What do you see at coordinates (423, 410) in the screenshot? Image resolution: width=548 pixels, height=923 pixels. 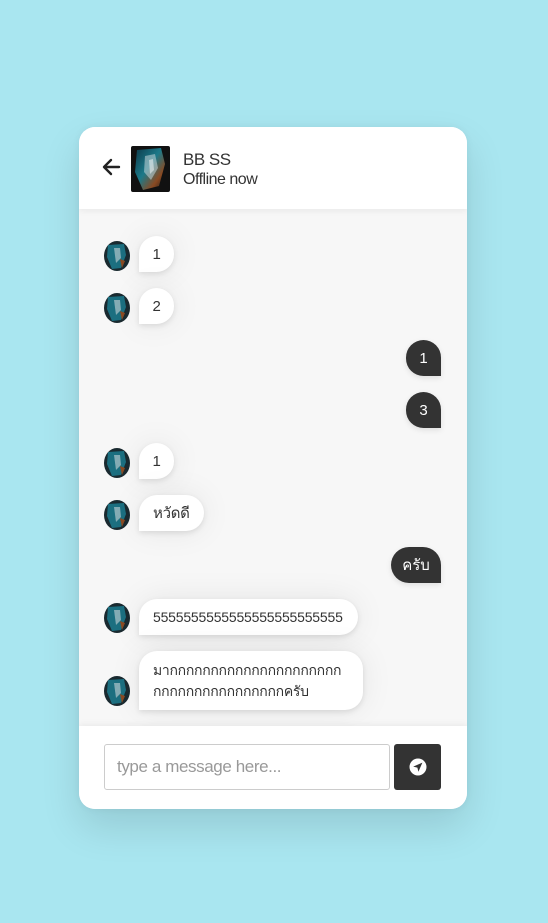 I see `outgoing-message: 3` at bounding box center [423, 410].